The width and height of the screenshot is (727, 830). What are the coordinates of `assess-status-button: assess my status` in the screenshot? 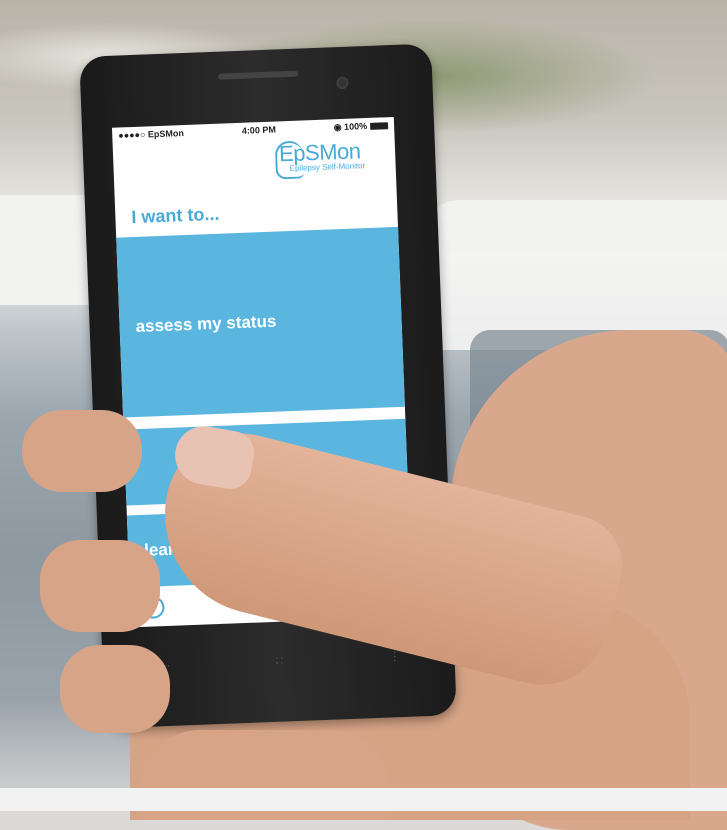 It's located at (260, 322).